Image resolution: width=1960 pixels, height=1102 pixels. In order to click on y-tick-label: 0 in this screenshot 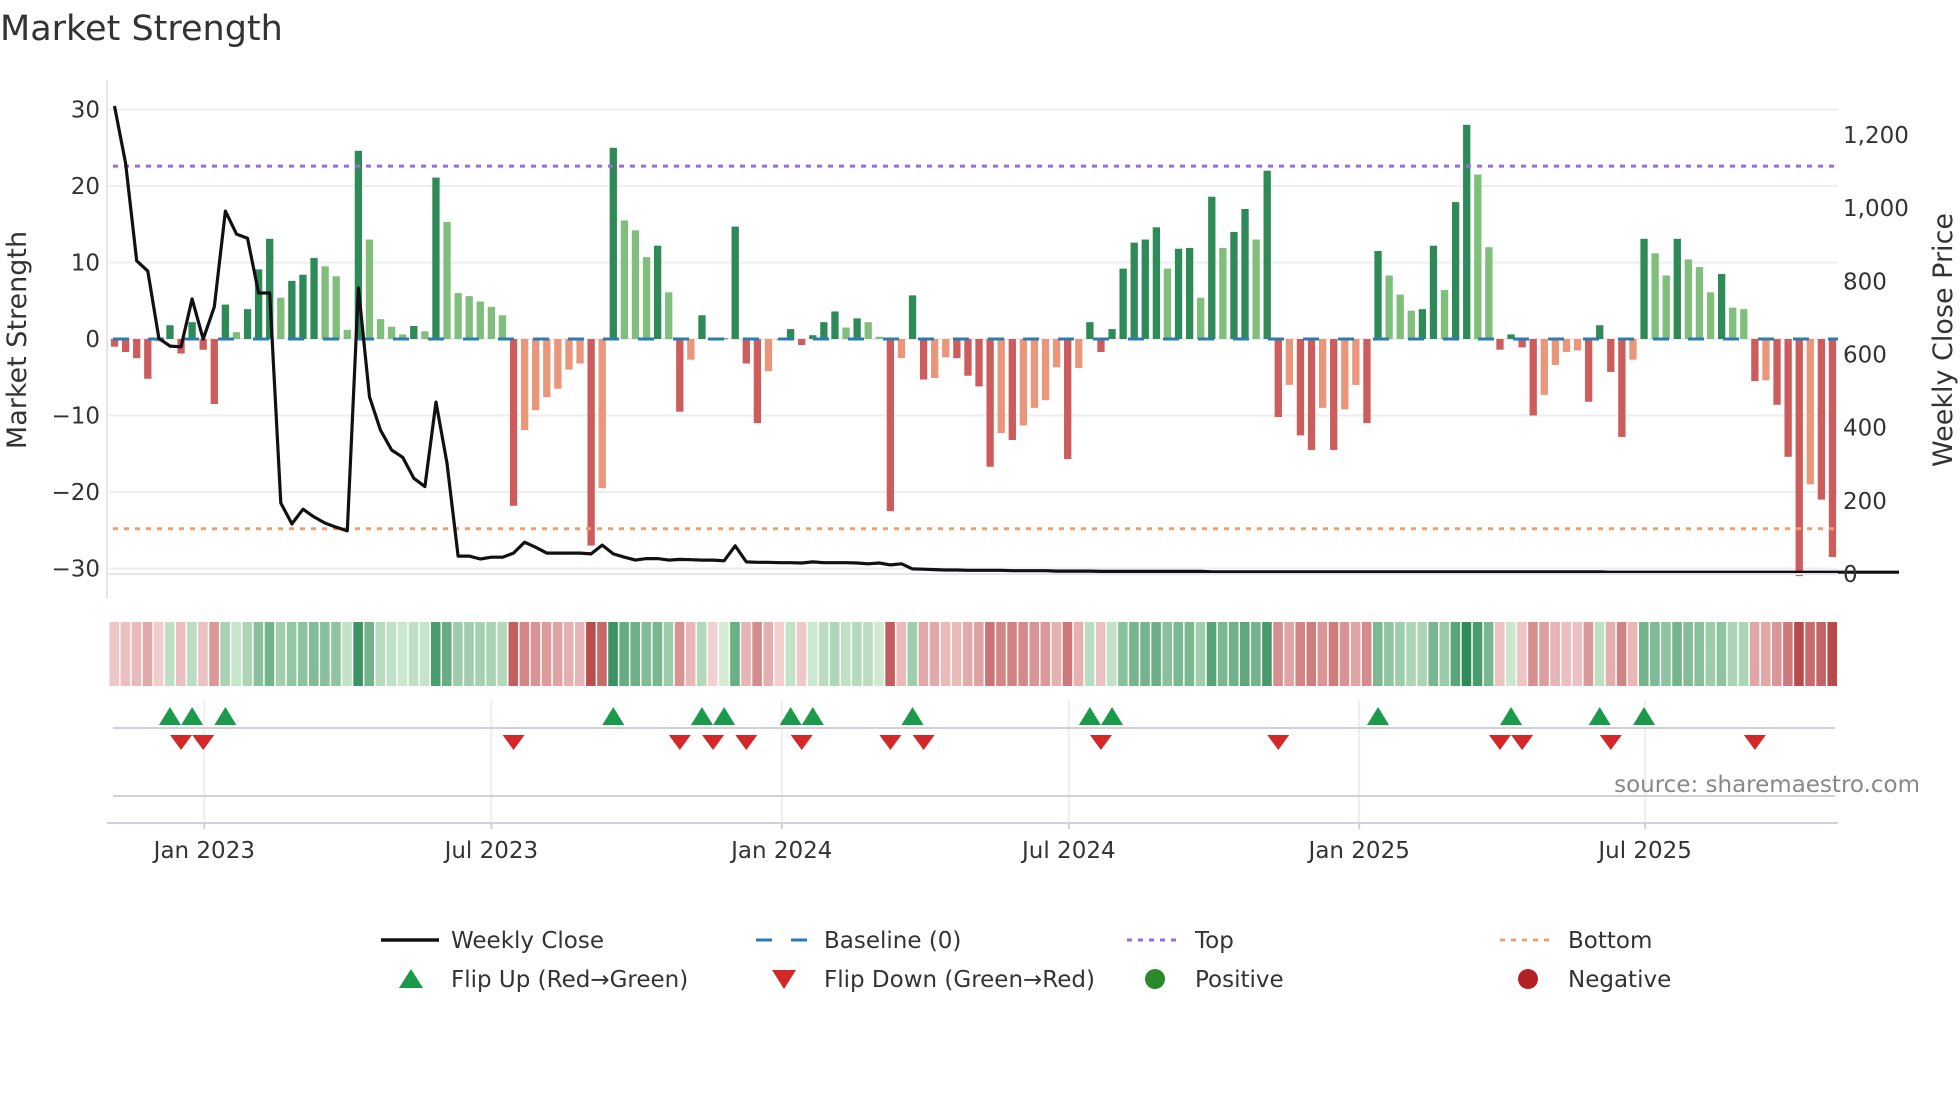, I will do `click(92, 340)`.